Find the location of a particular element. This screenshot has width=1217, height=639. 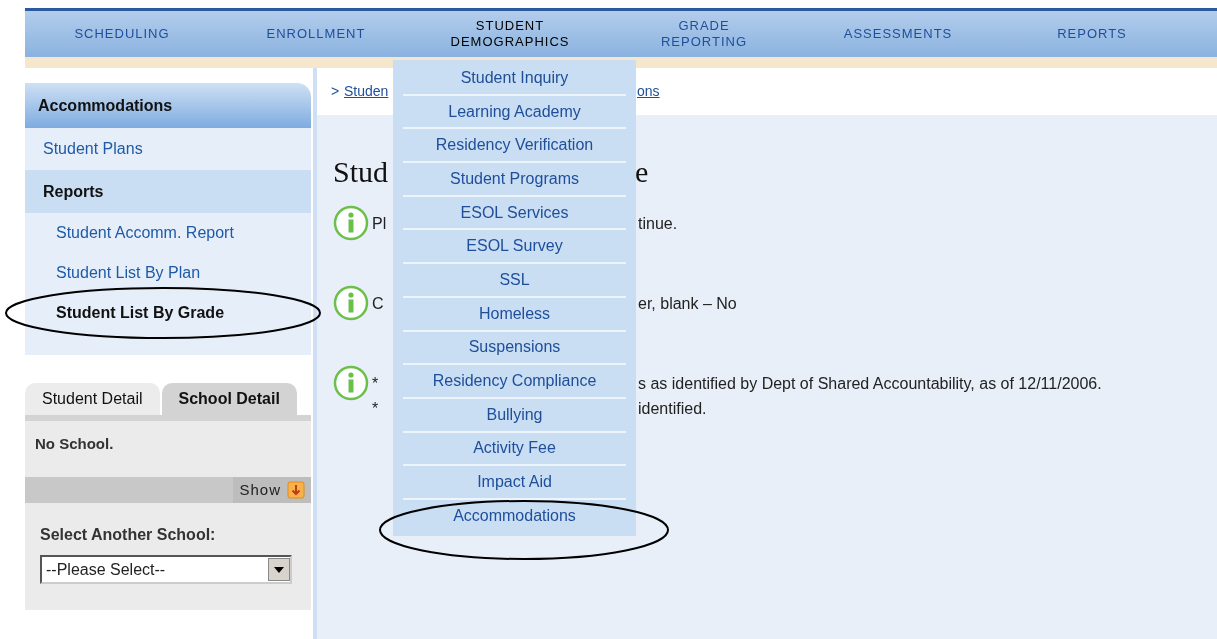

menu-item: Student Inquiry is located at coordinates (514, 78).